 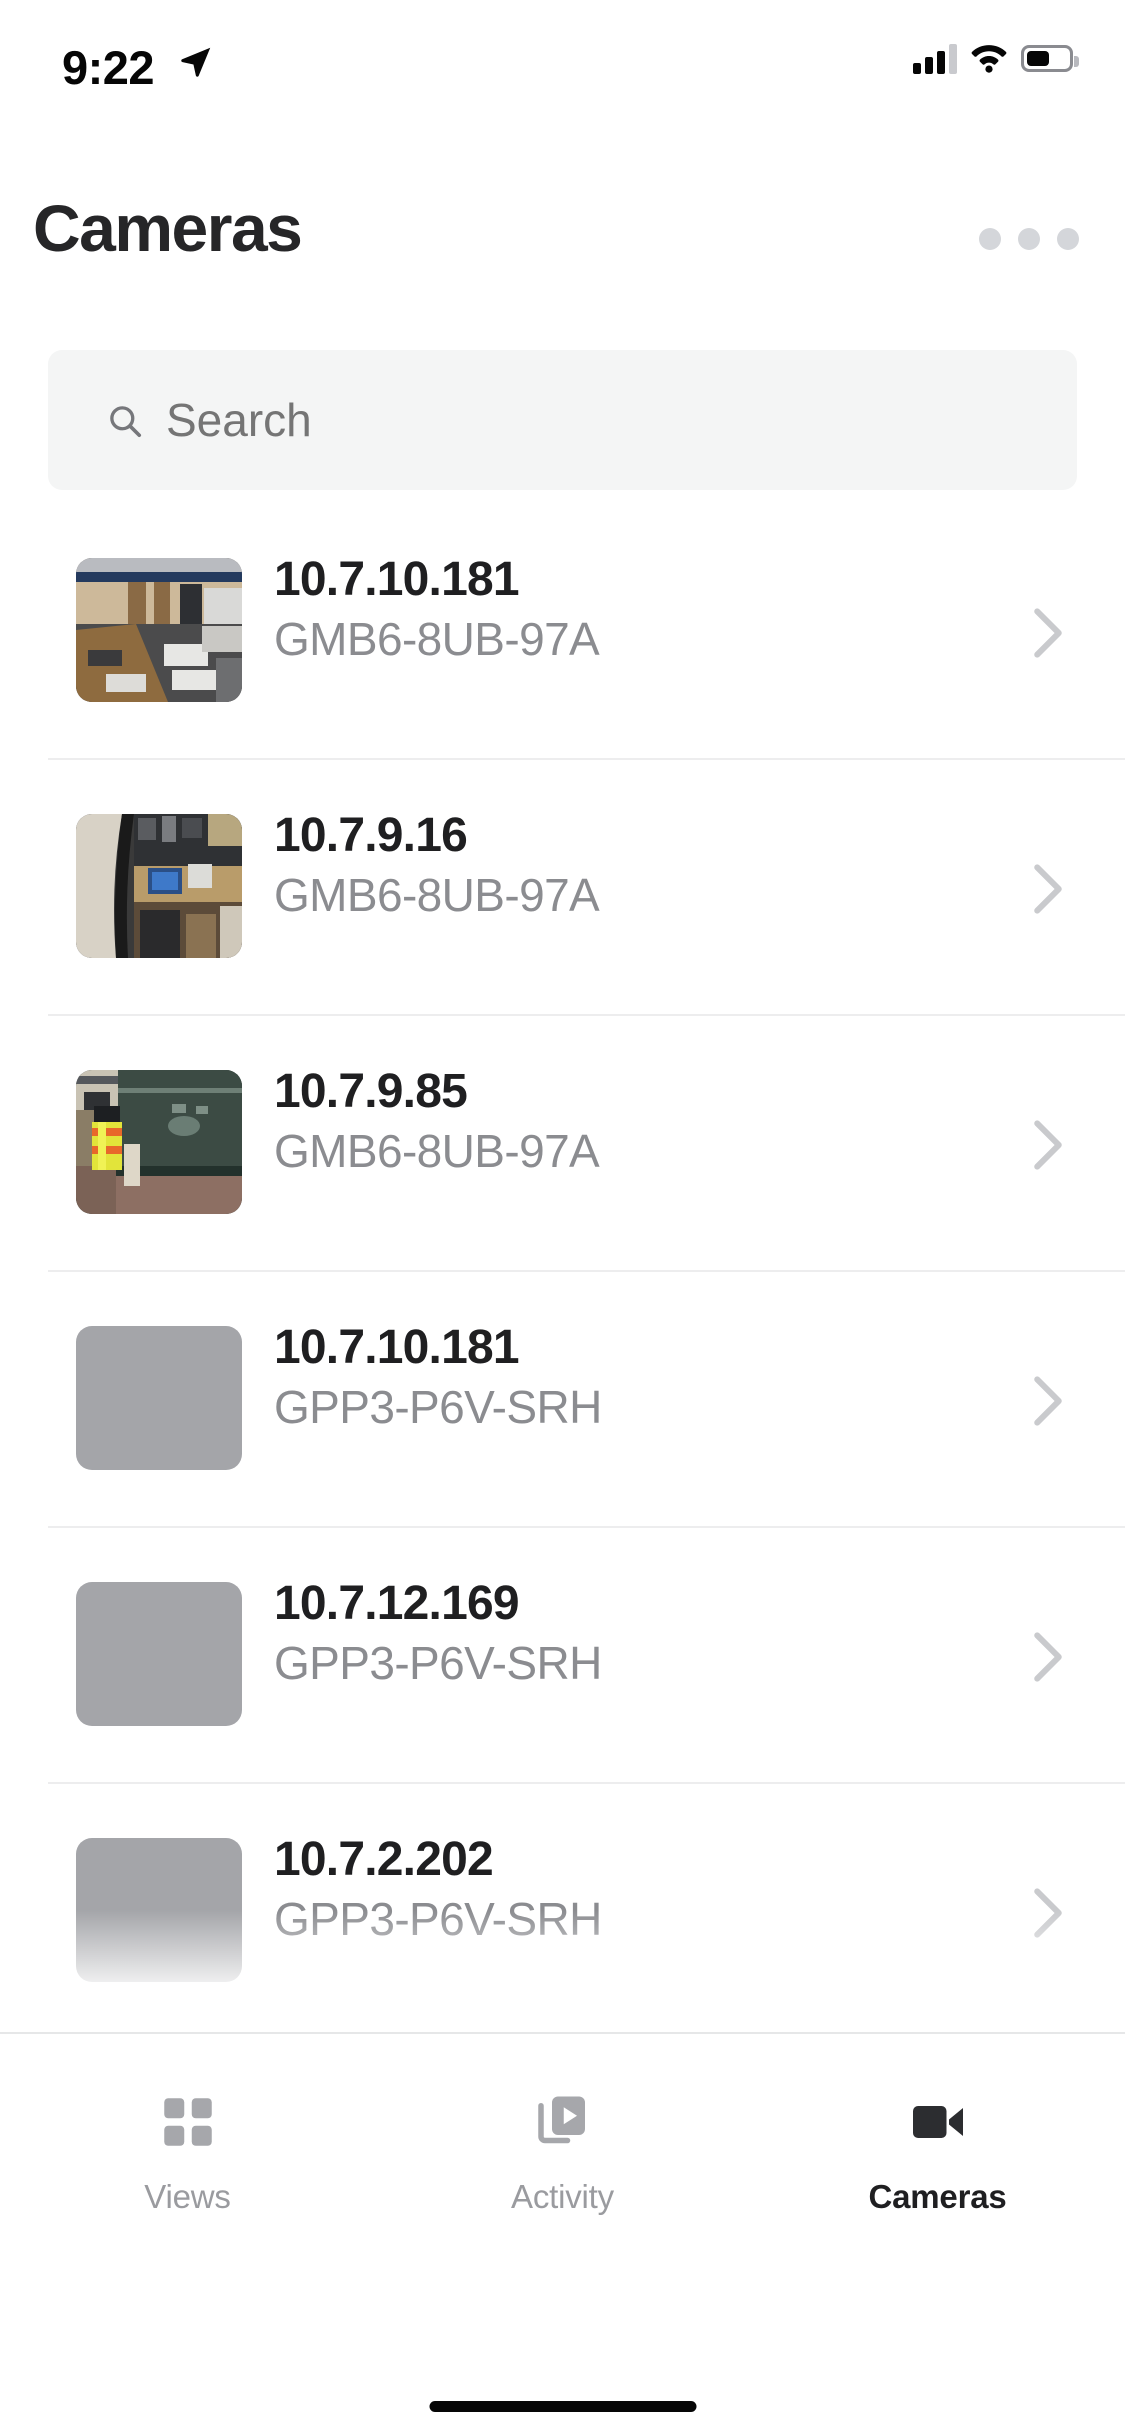 What do you see at coordinates (937, 2196) in the screenshot?
I see `tab-label: Cameras` at bounding box center [937, 2196].